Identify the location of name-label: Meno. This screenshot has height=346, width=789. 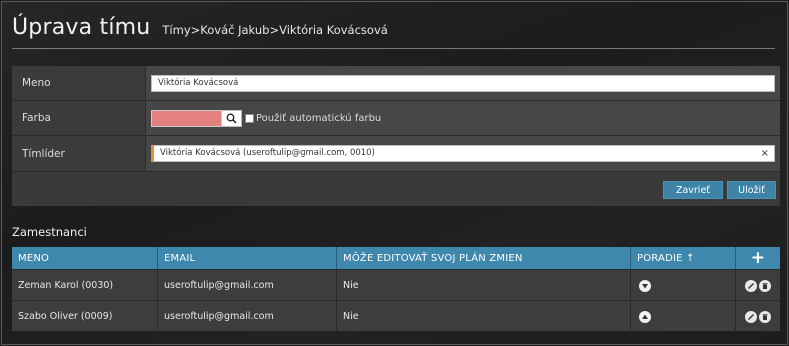
(79, 83).